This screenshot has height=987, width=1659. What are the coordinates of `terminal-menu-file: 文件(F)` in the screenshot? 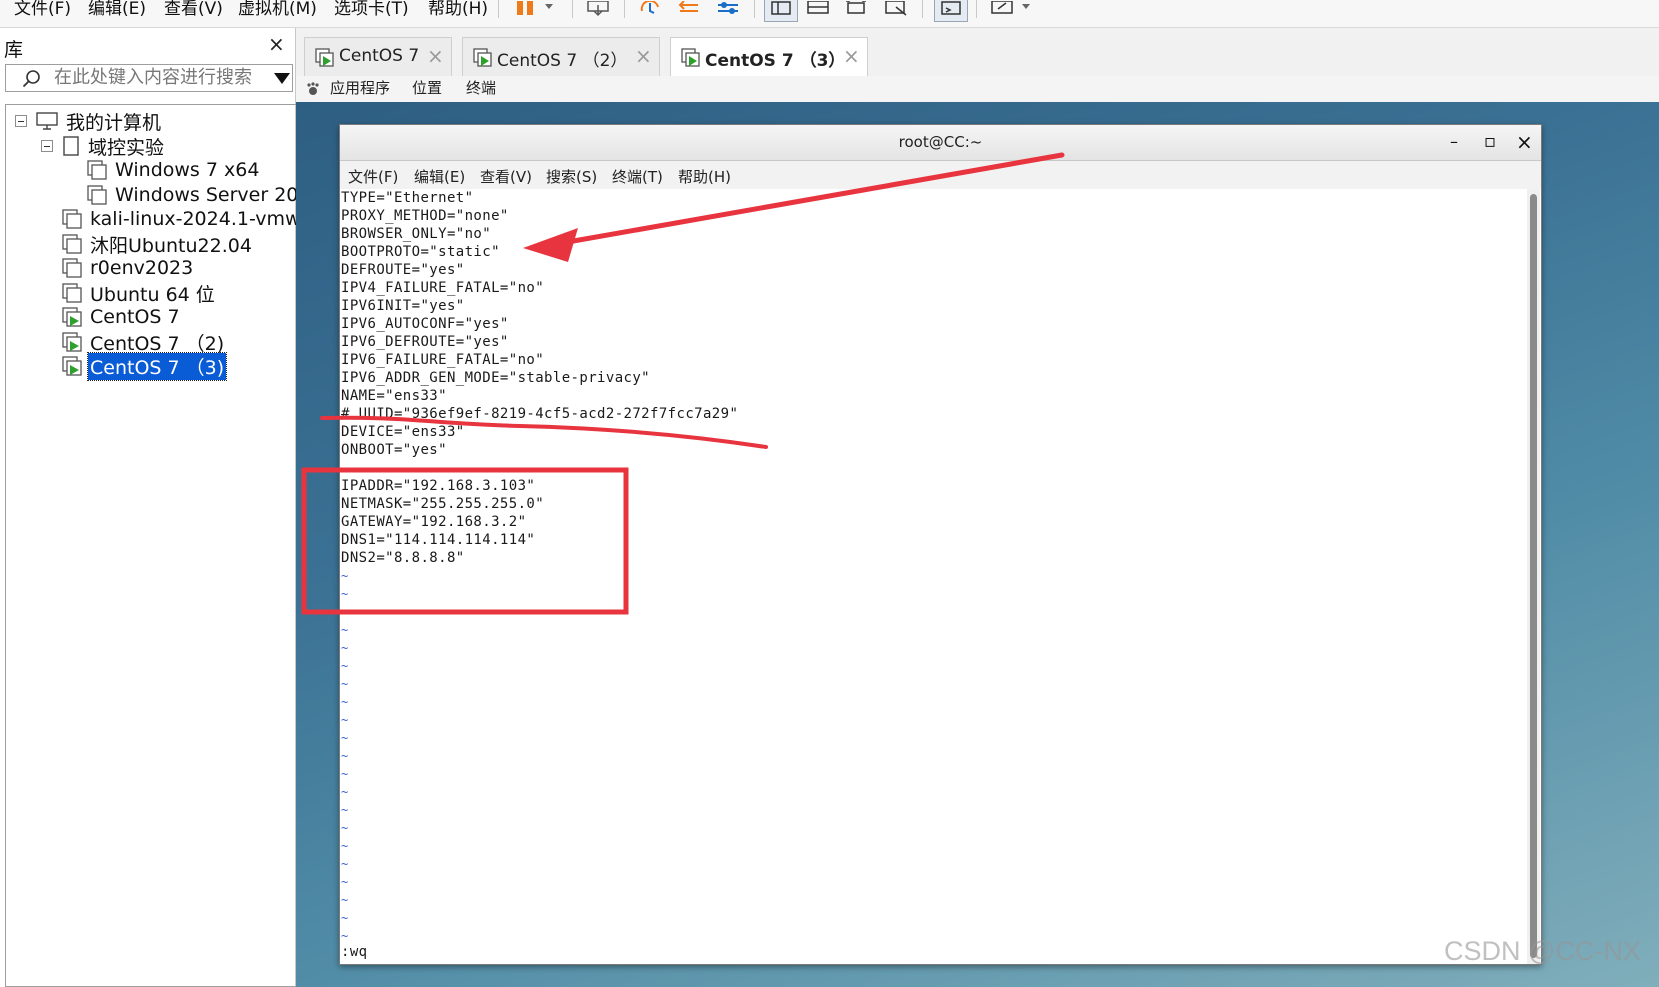 It's located at (373, 176).